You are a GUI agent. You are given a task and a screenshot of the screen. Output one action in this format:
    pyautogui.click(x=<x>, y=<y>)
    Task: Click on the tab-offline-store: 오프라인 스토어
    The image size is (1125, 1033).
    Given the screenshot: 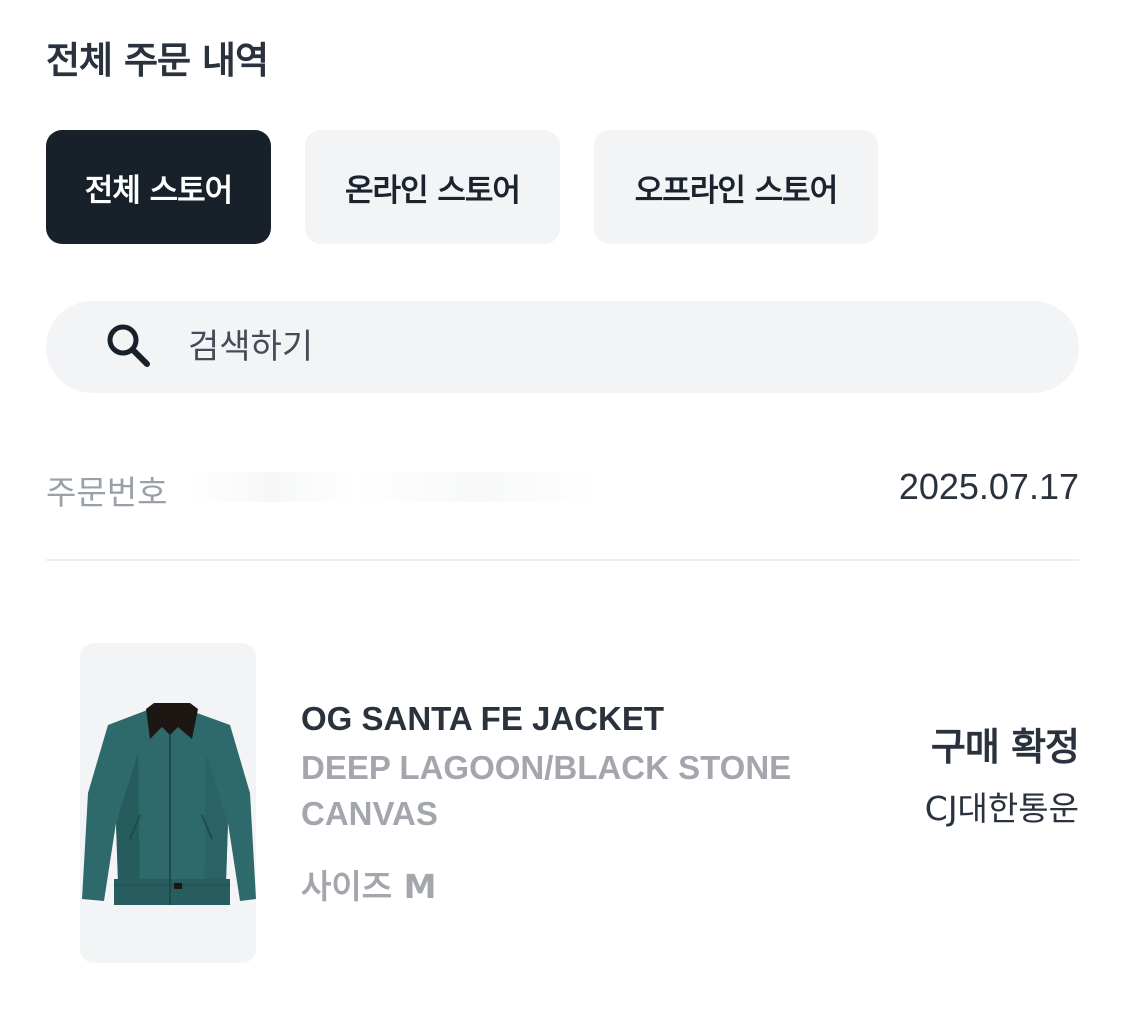 What is the action you would take?
    pyautogui.click(x=736, y=187)
    